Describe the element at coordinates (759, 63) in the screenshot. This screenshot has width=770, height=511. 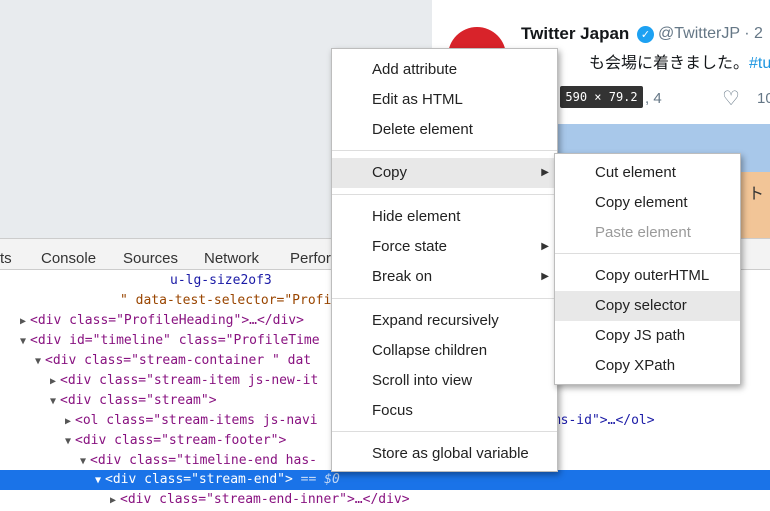
I see `hashtag-link: #tuj2` at that location.